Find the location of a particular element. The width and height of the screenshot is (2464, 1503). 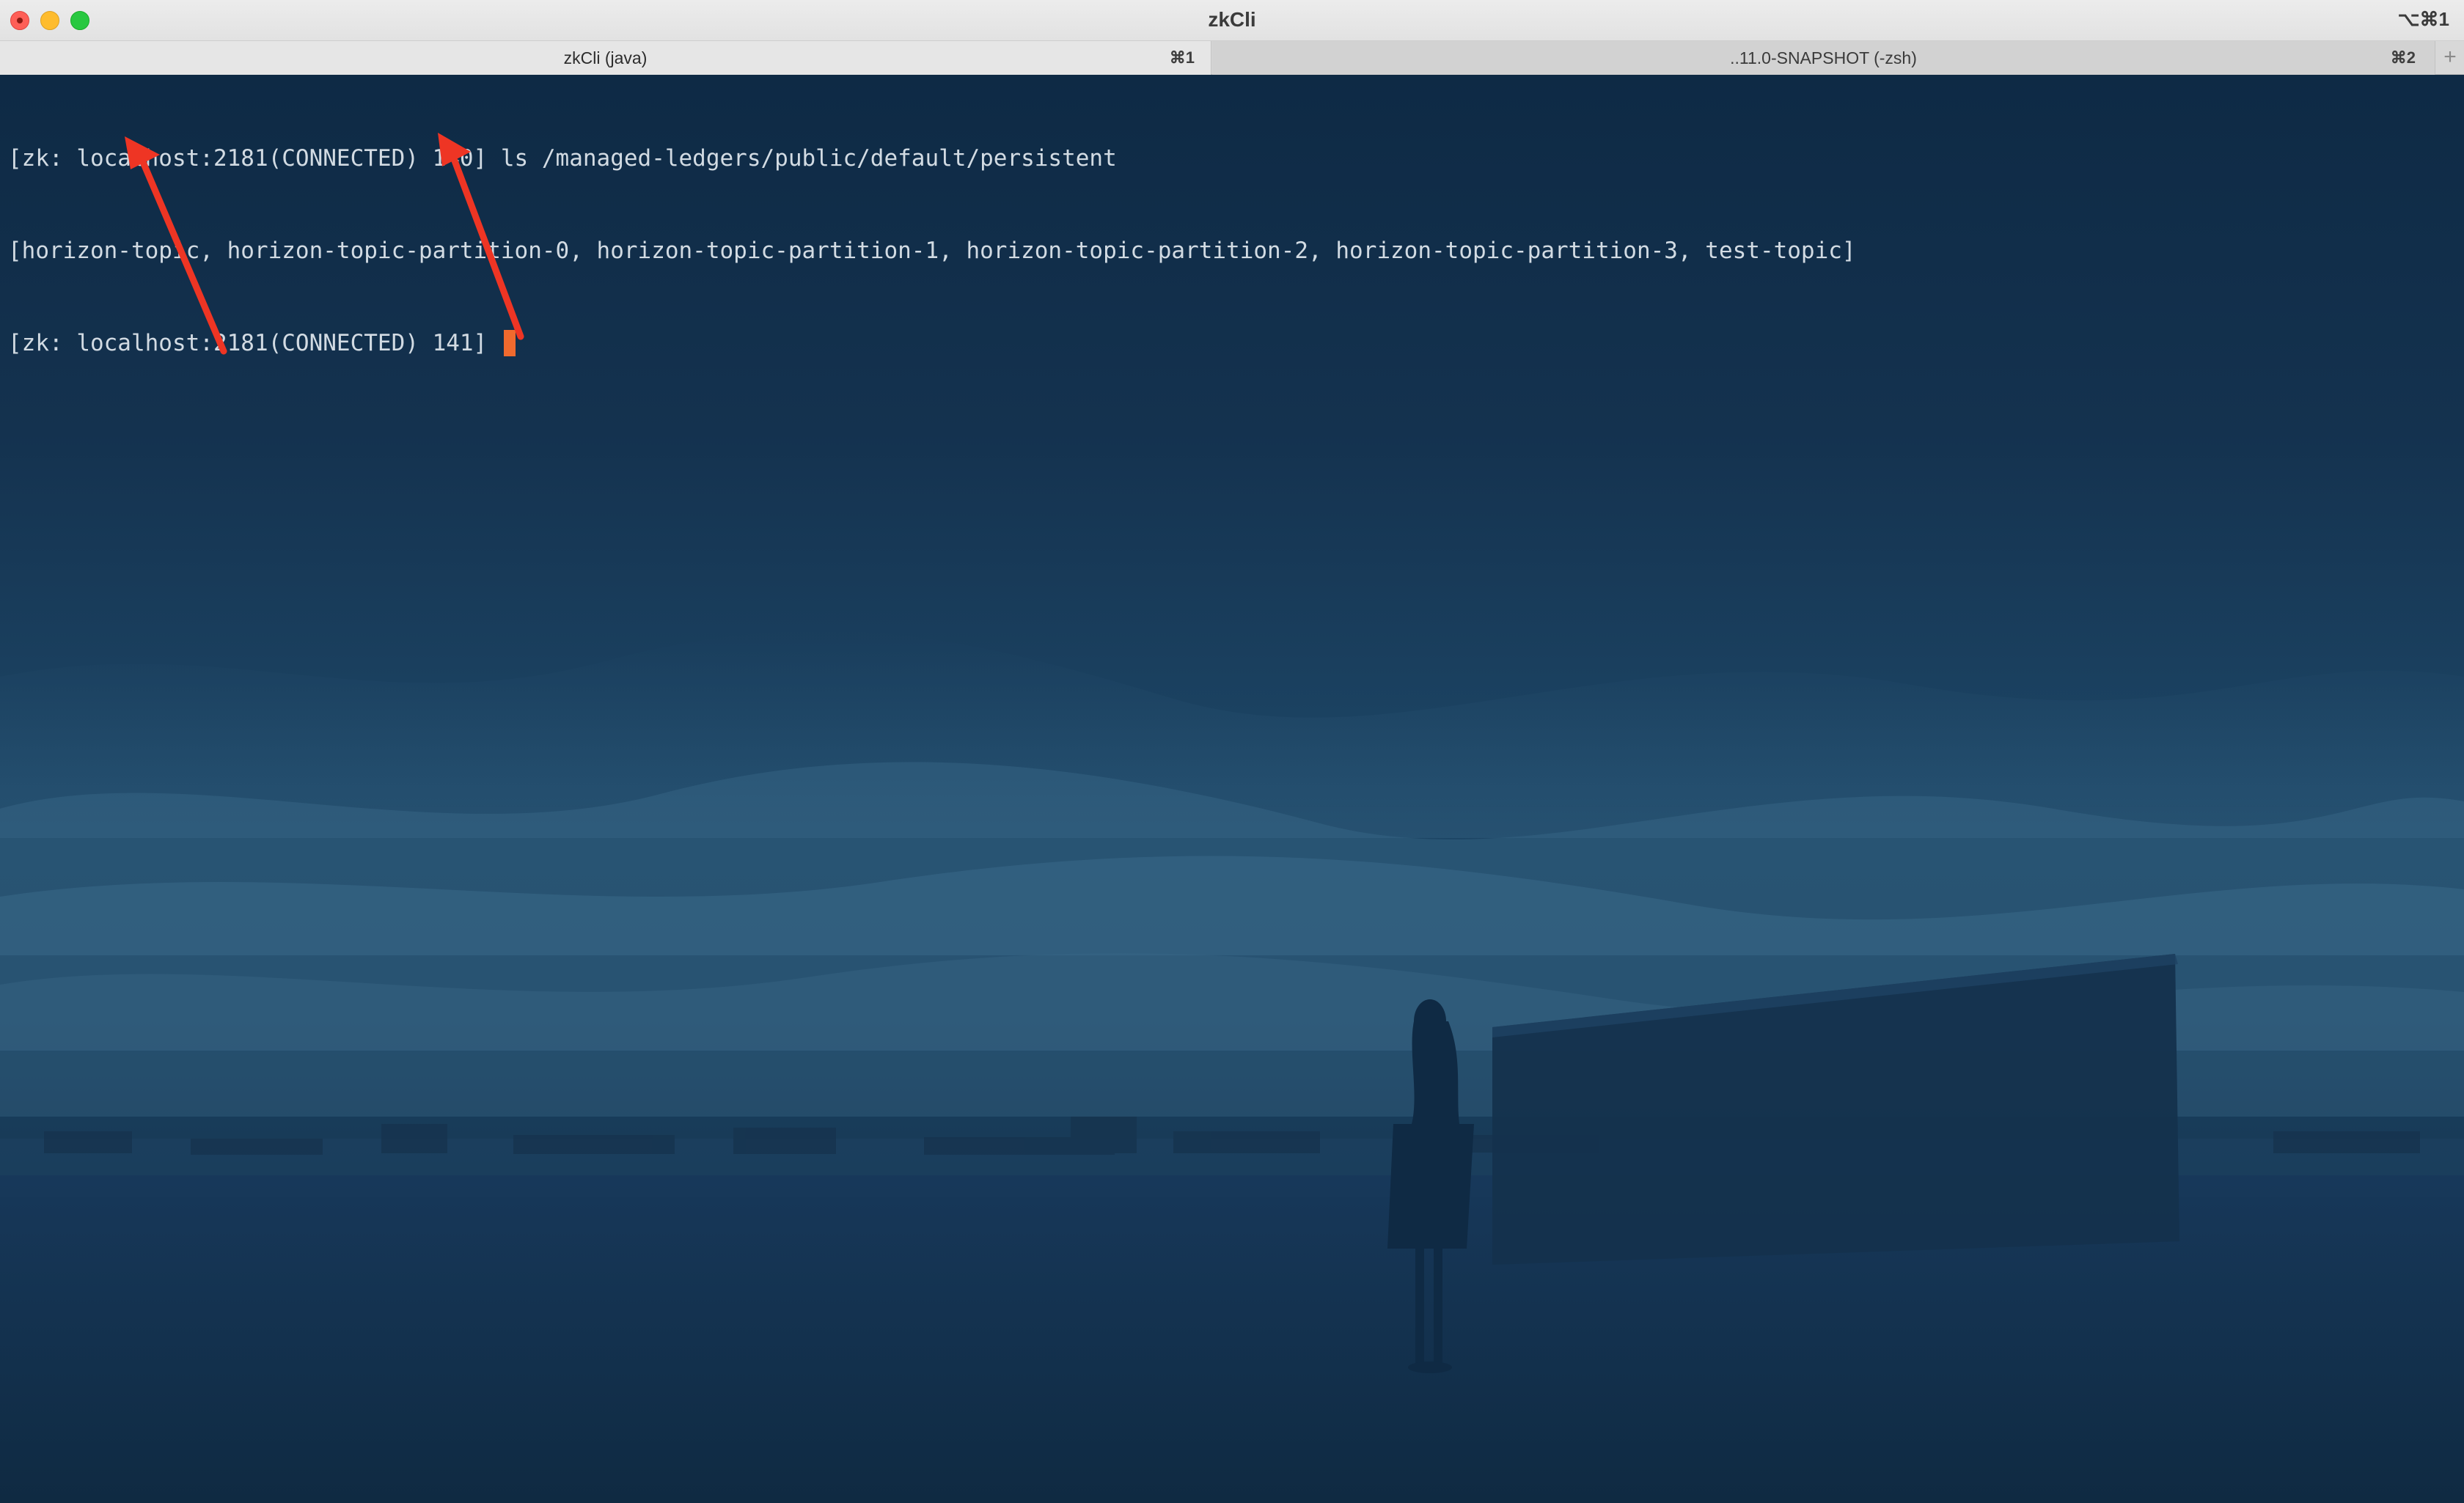

window-title: zkCli is located at coordinates (1232, 19).